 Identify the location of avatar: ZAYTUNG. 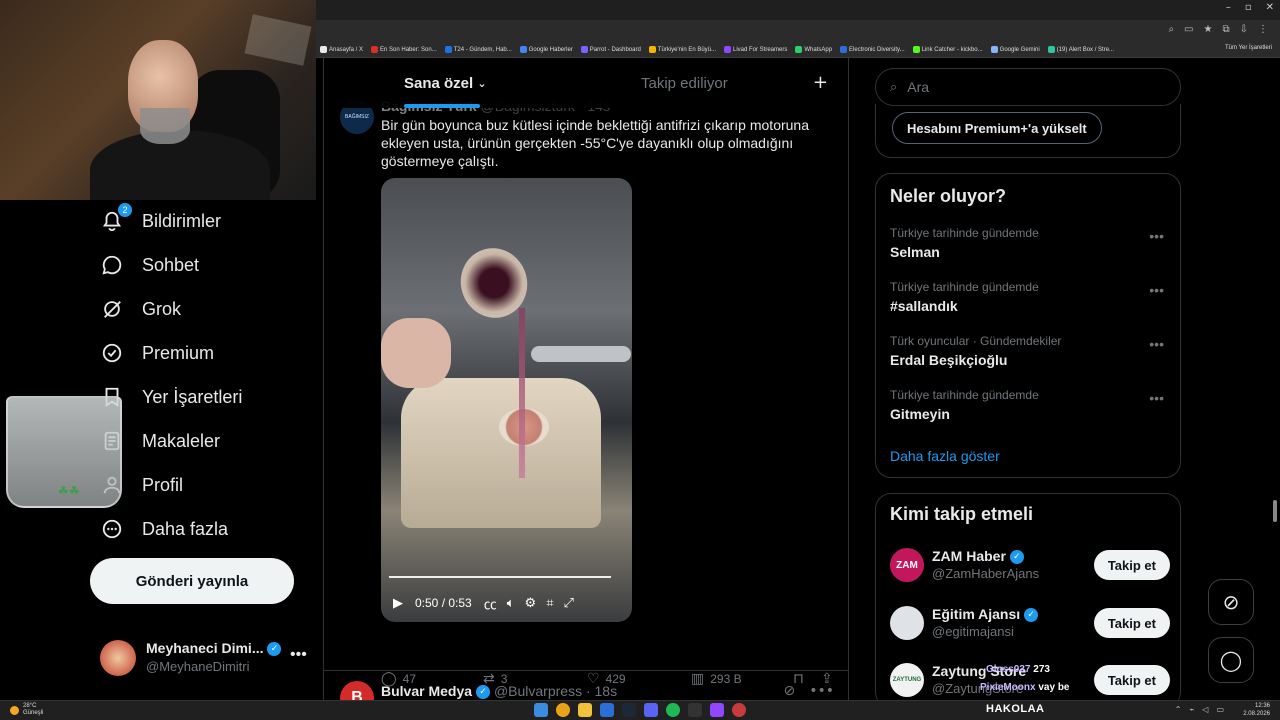
(907, 680).